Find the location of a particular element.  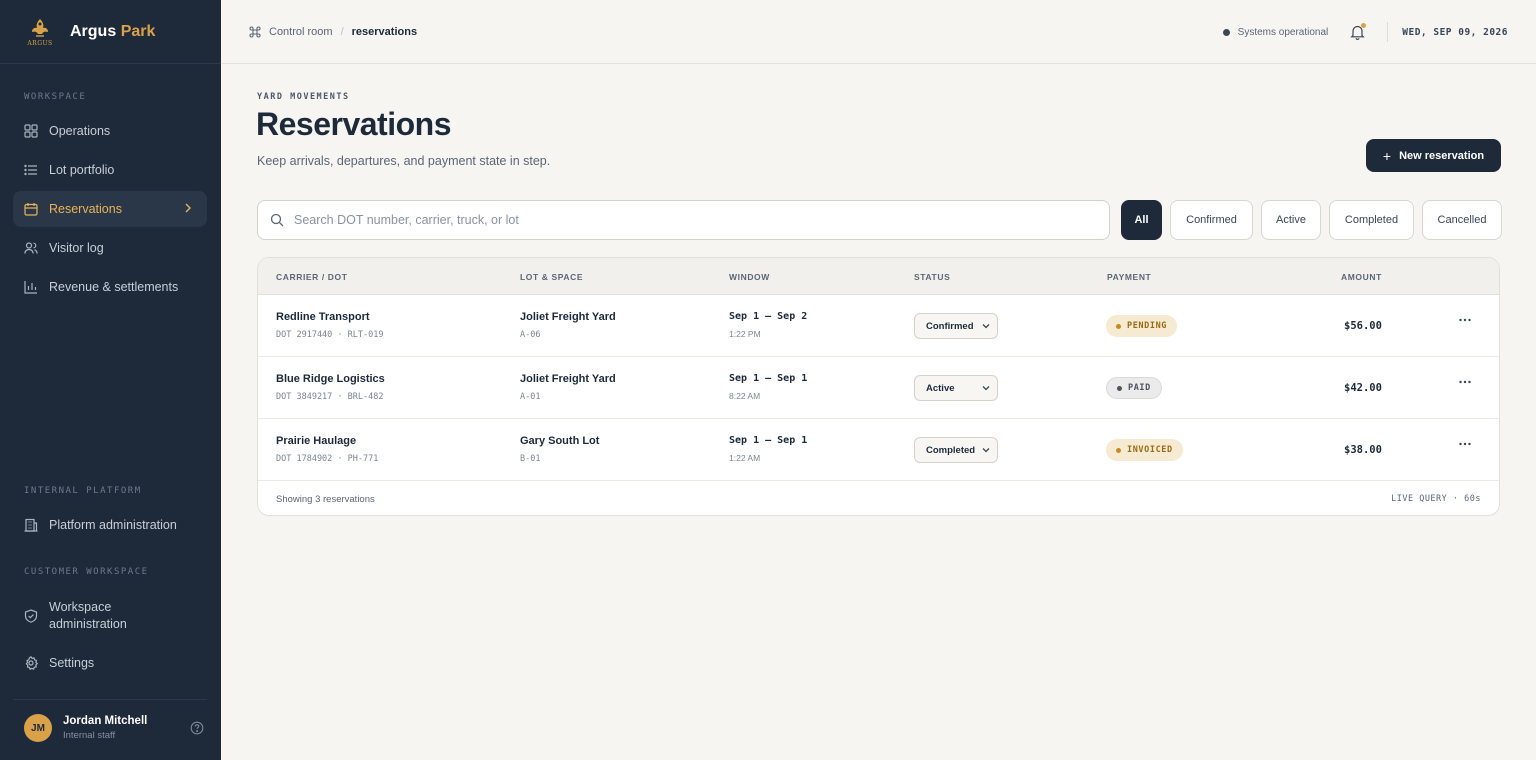

current-date: WED, SEP 09, 2026 is located at coordinates (1455, 32).